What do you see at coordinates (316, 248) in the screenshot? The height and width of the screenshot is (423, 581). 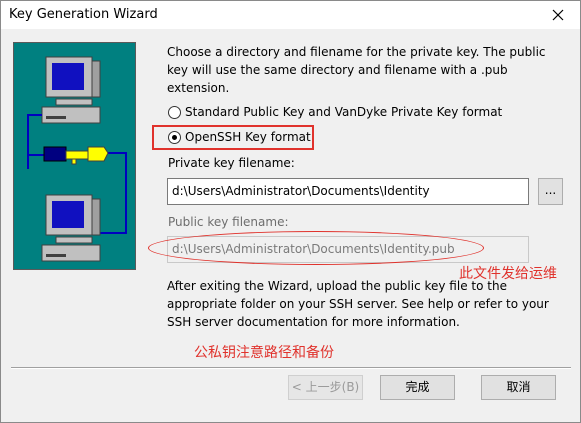 I see `highlight-ellipse` at bounding box center [316, 248].